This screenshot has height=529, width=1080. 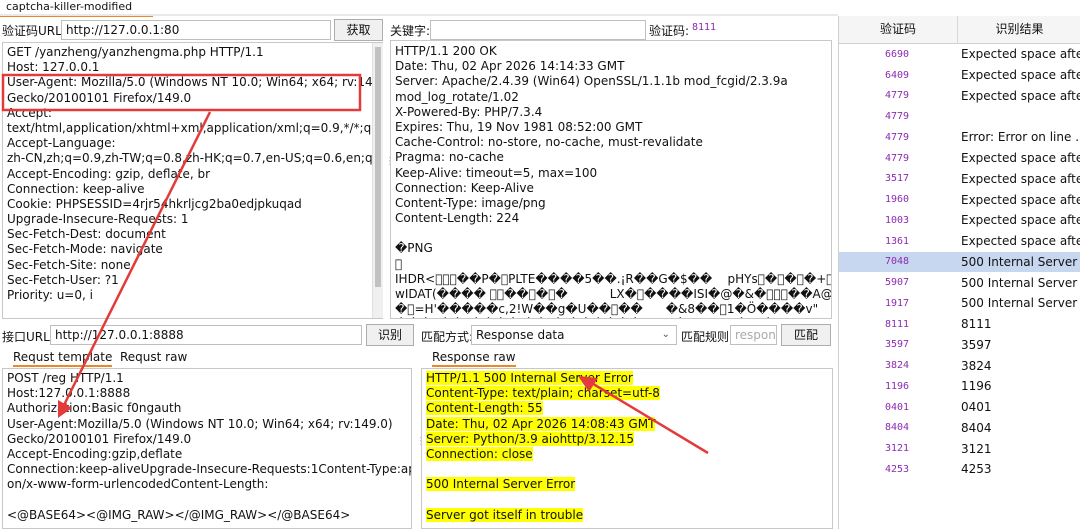 What do you see at coordinates (181, 92) in the screenshot?
I see `annotation-box-user-agent` at bounding box center [181, 92].